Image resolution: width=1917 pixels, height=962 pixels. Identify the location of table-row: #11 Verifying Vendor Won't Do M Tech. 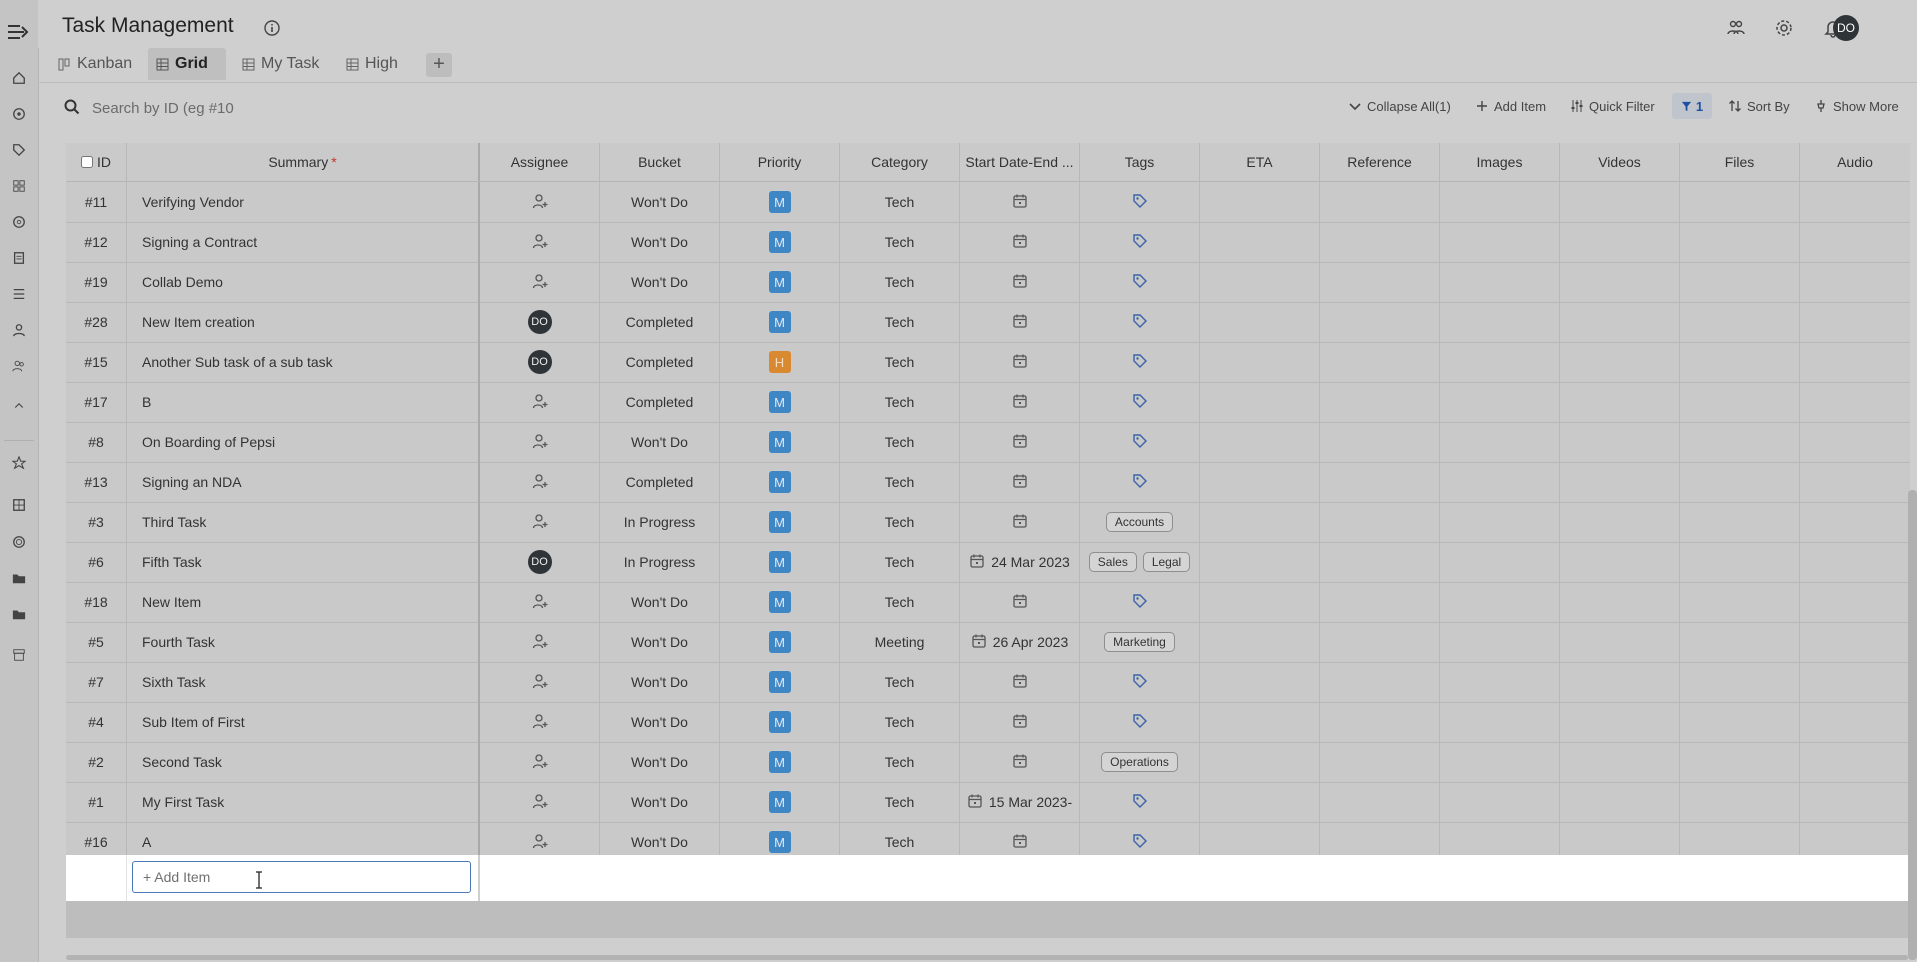
(988, 202).